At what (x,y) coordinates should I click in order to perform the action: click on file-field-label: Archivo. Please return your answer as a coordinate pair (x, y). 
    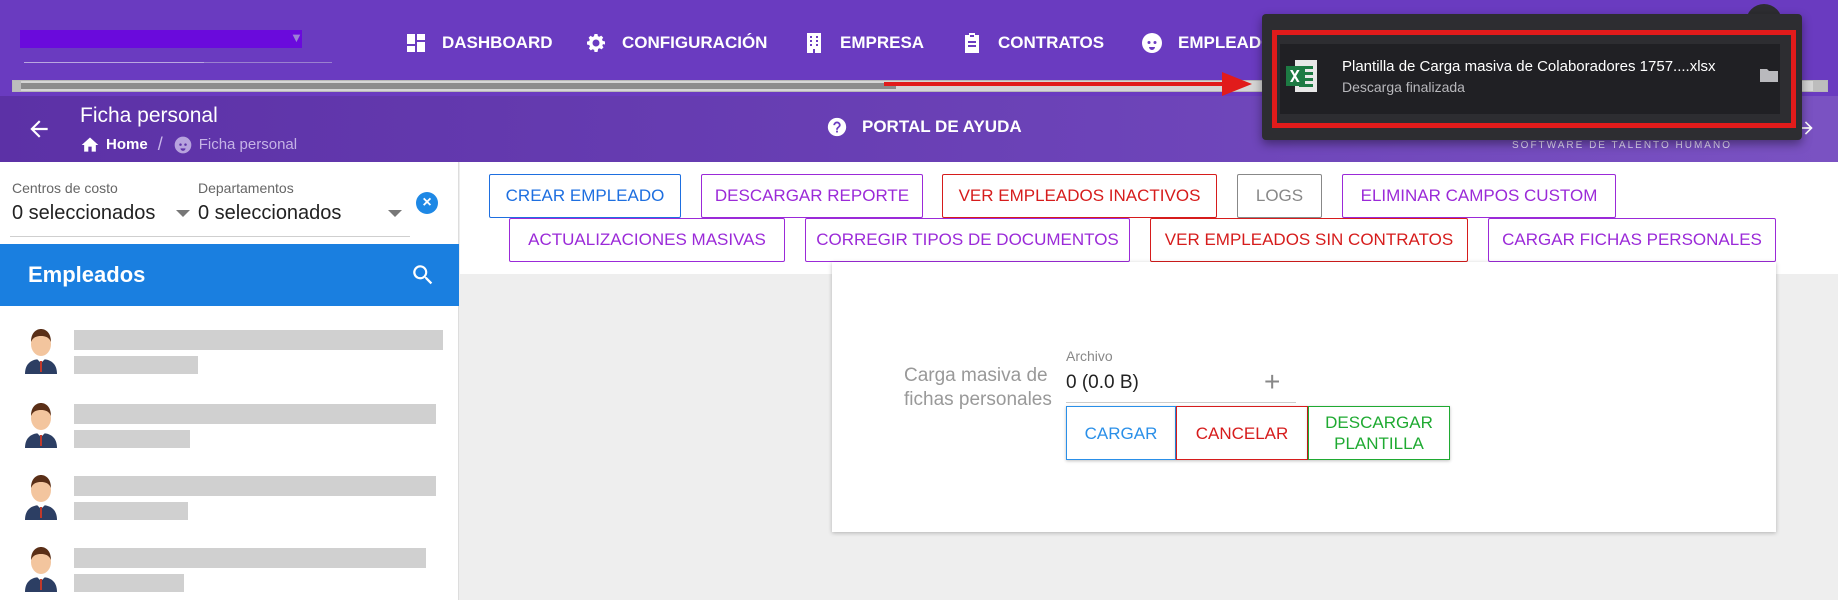
    Looking at the image, I should click on (1089, 356).